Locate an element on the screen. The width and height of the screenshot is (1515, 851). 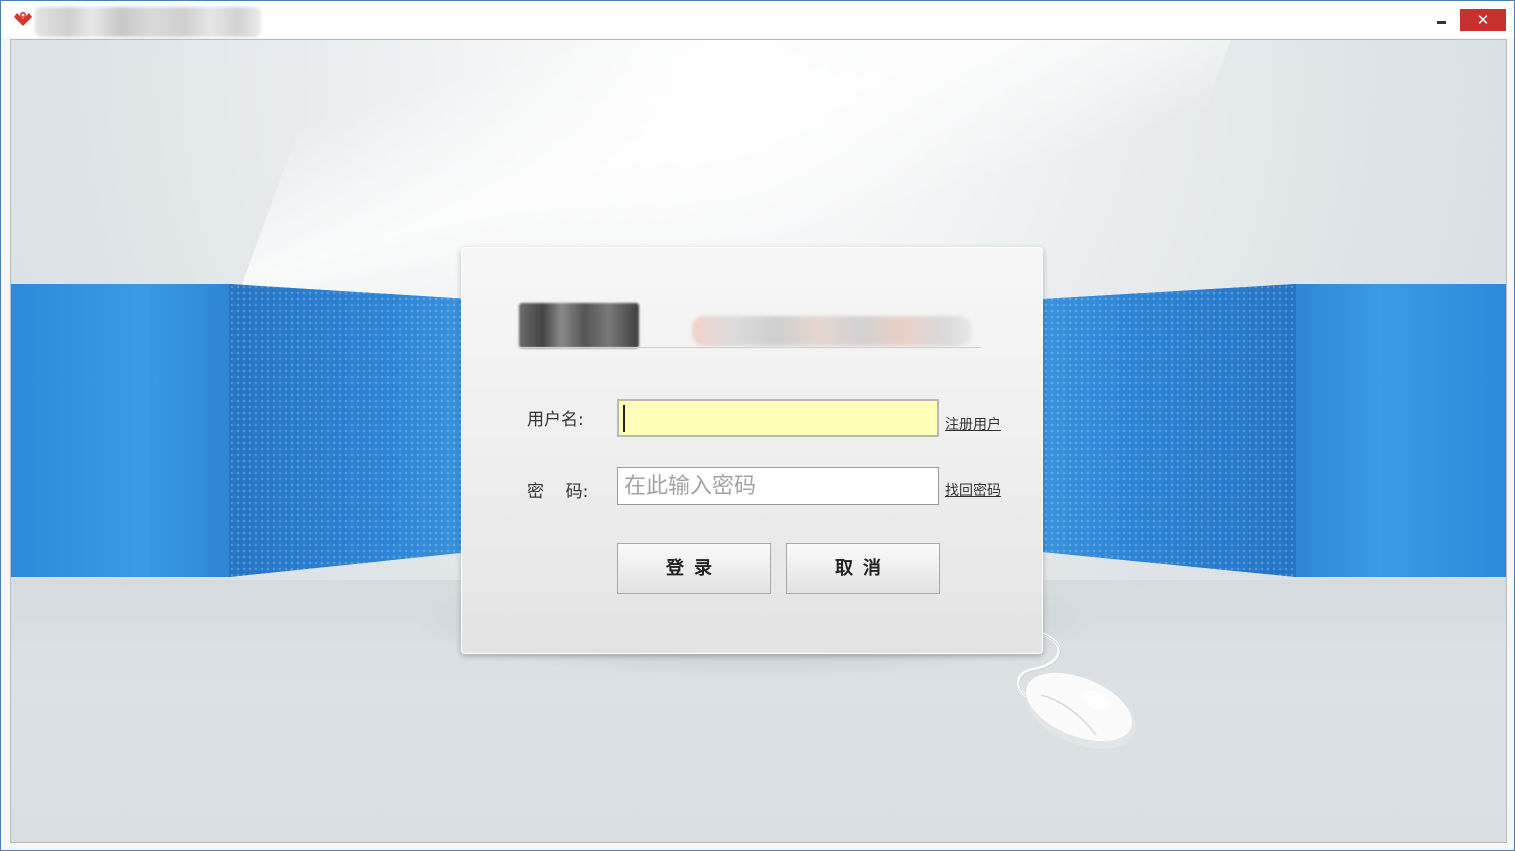
login-button: 登录 is located at coordinates (694, 568).